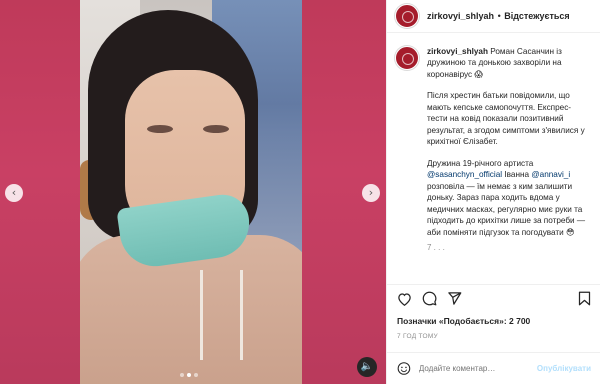 The image size is (600, 384). Describe the element at coordinates (429, 298) in the screenshot. I see `comment-icon` at that location.